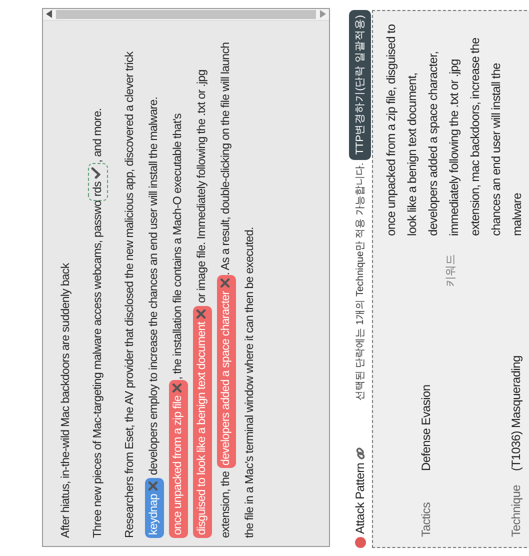 Image resolution: width=529 pixels, height=556 pixels. What do you see at coordinates (360, 498) in the screenshot?
I see `section-title: Attack Pattern` at bounding box center [360, 498].